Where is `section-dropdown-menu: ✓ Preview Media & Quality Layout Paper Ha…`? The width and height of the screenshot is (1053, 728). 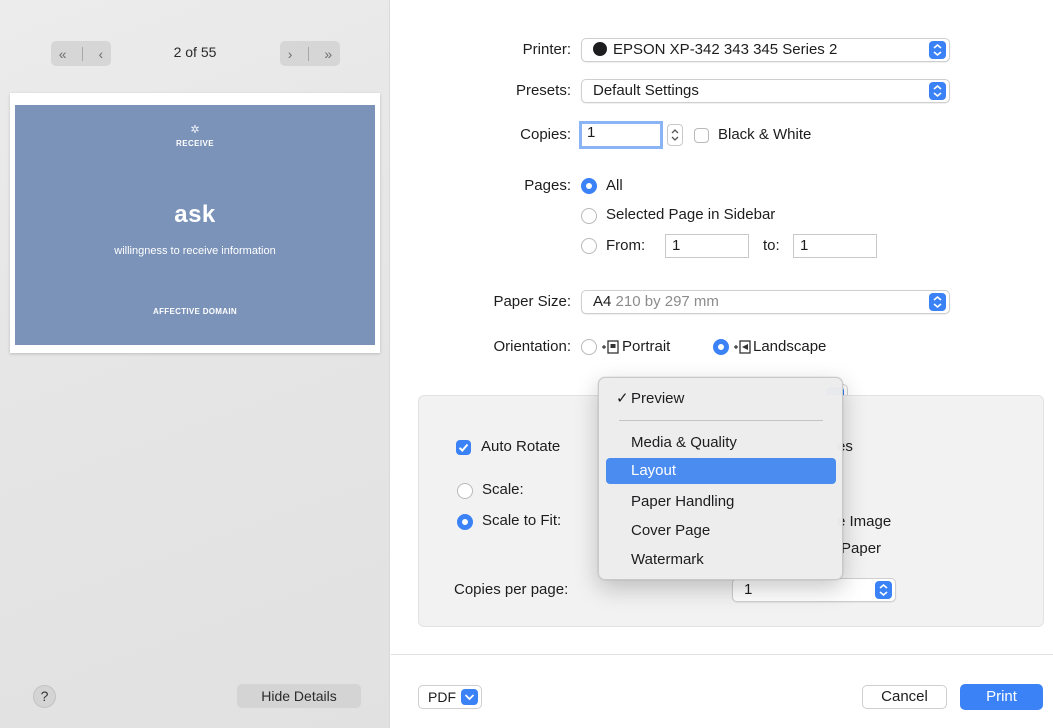
section-dropdown-menu: ✓ Preview Media & Quality Layout Paper Ha… is located at coordinates (720, 478).